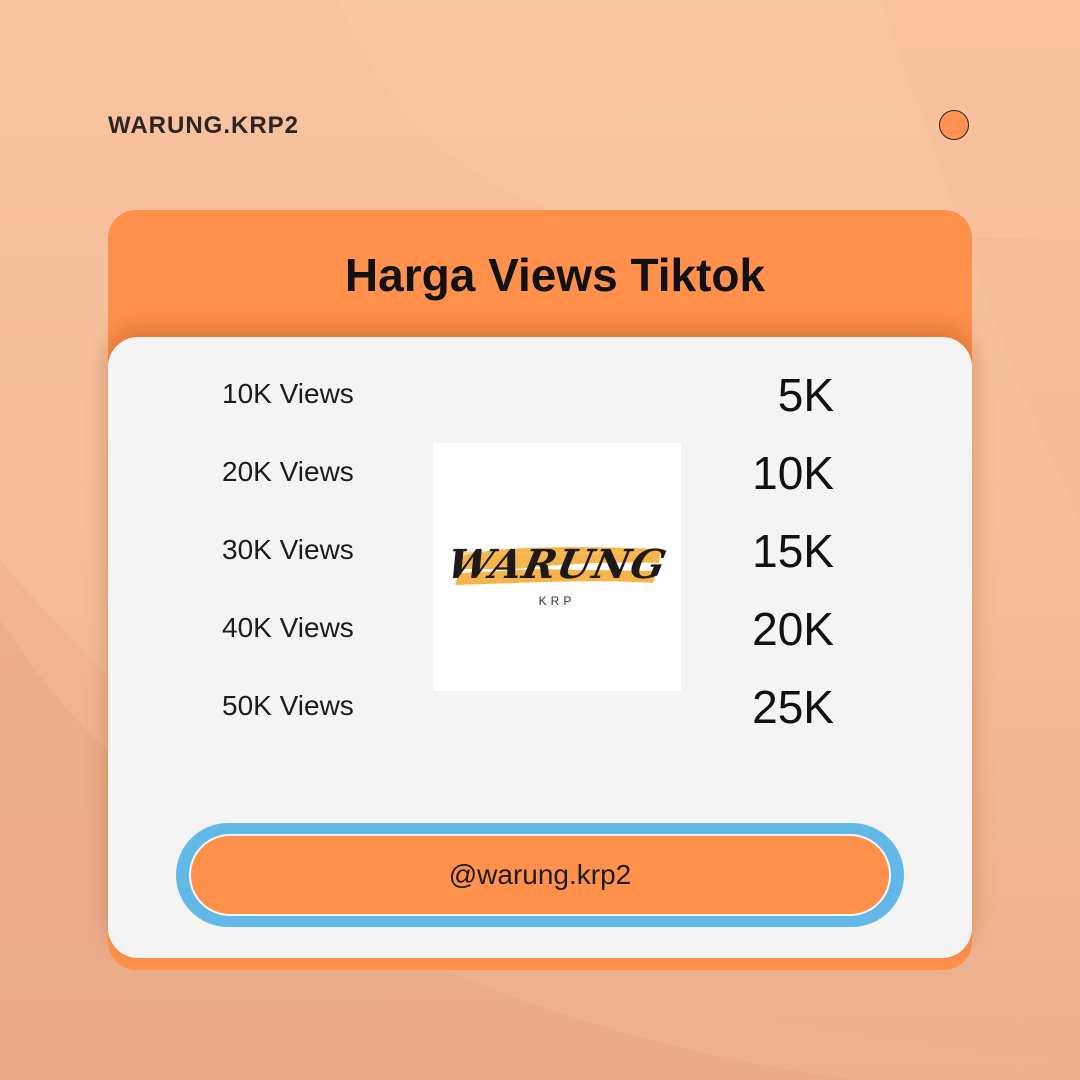 The height and width of the screenshot is (1080, 1080). Describe the element at coordinates (555, 275) in the screenshot. I see `card-title: Harga Views Tiktok` at that location.